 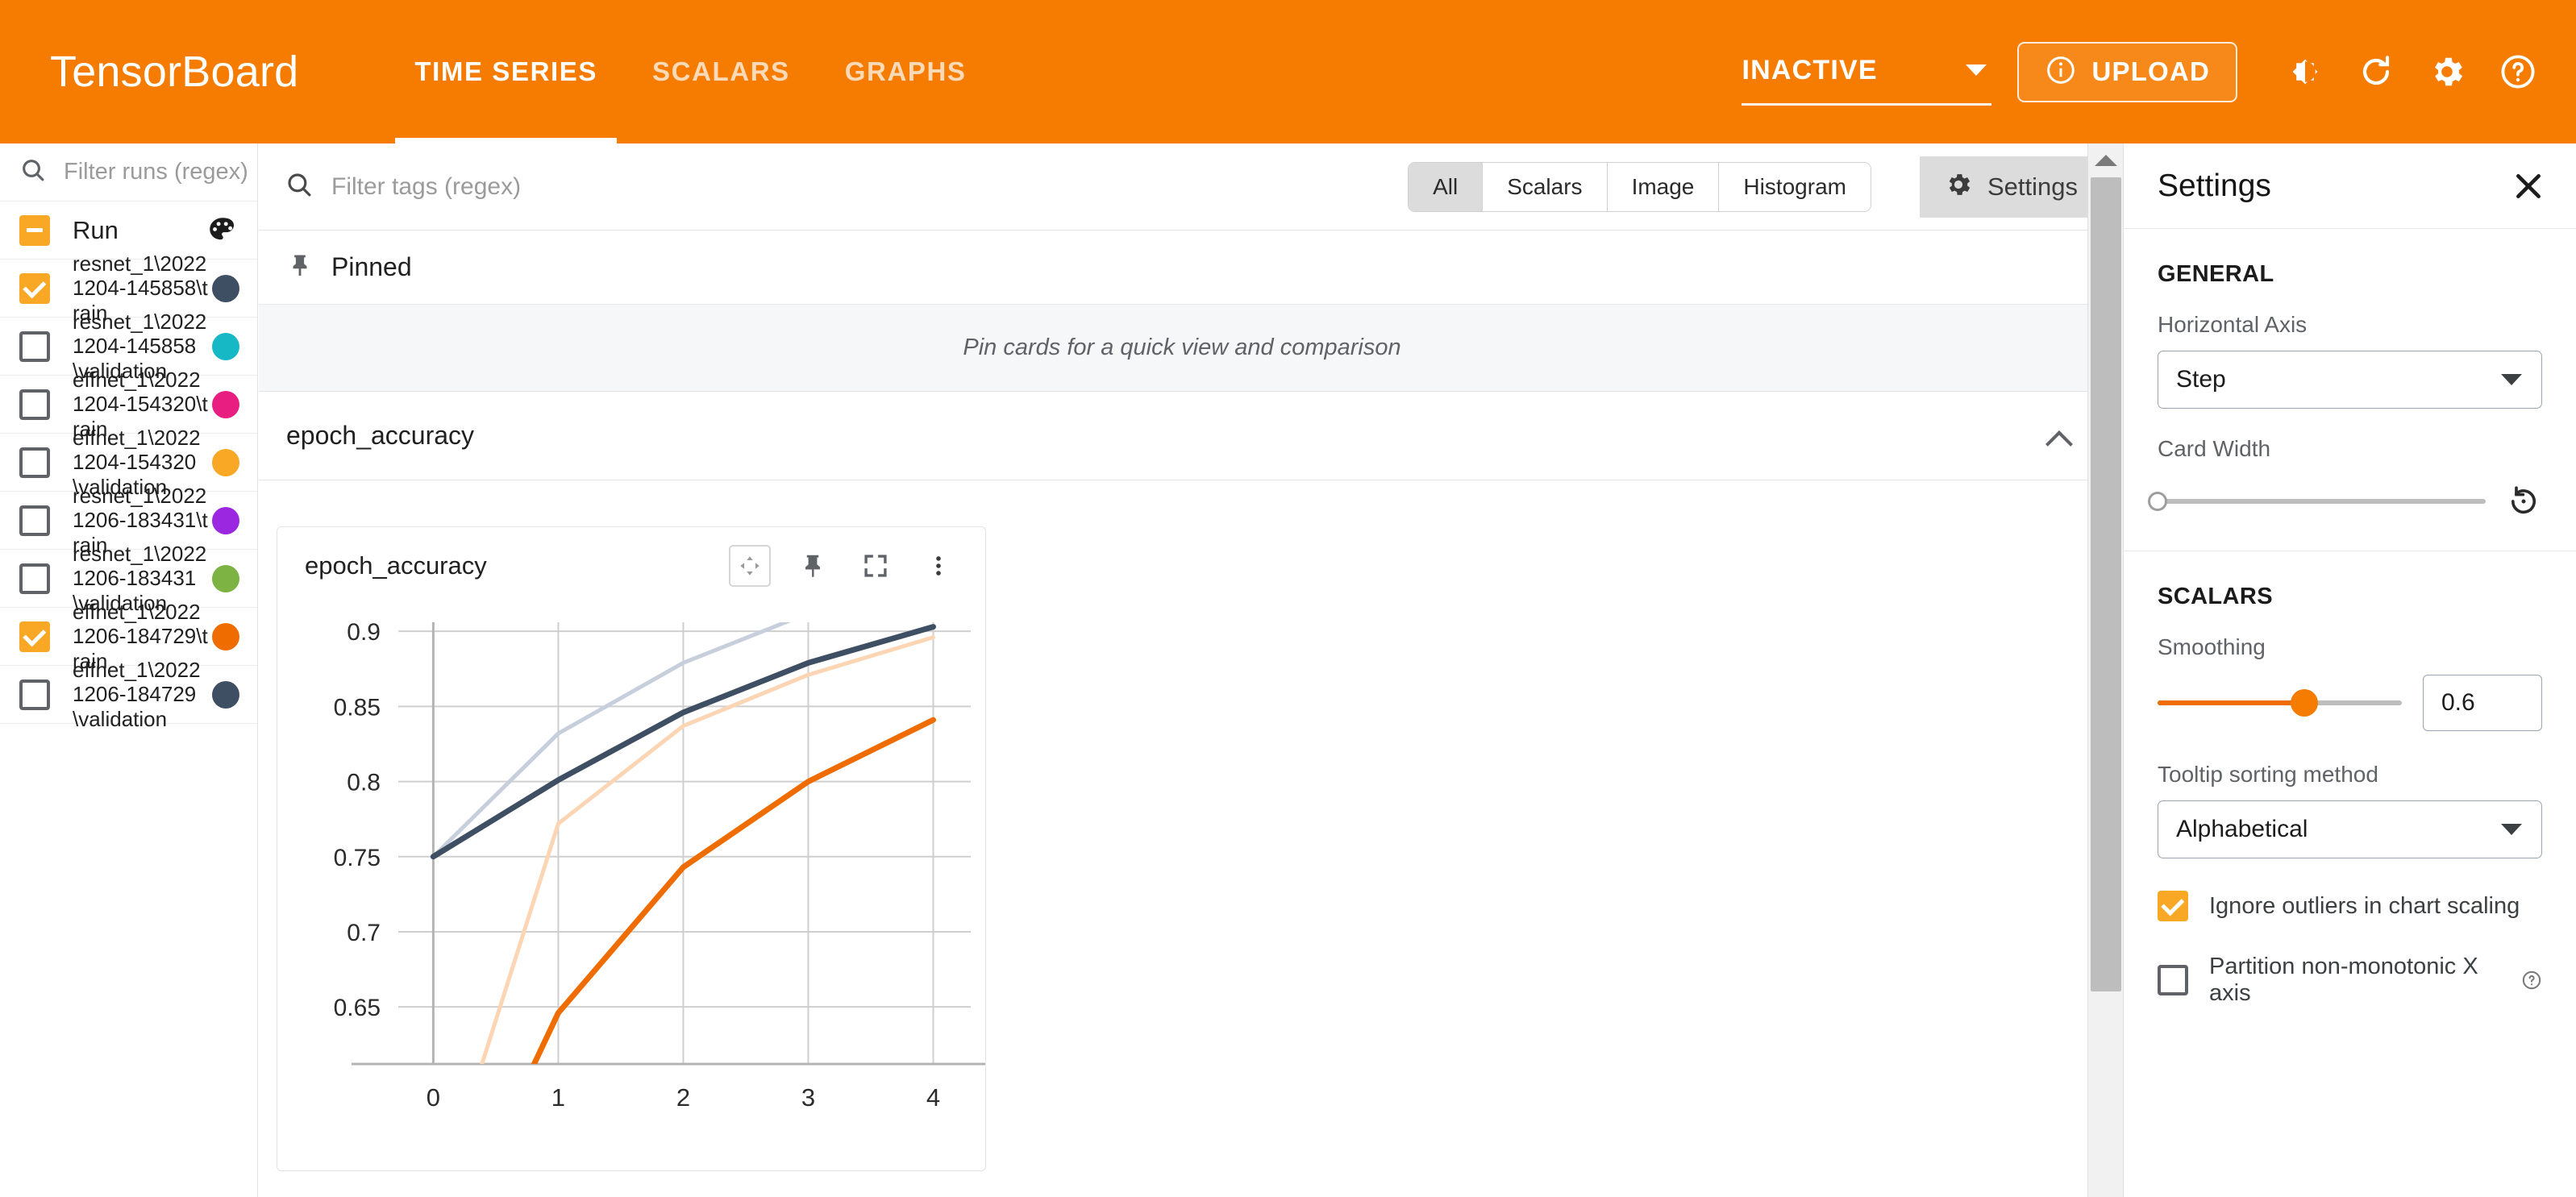 I want to click on horizontal-axis-select: Step, so click(x=2350, y=380).